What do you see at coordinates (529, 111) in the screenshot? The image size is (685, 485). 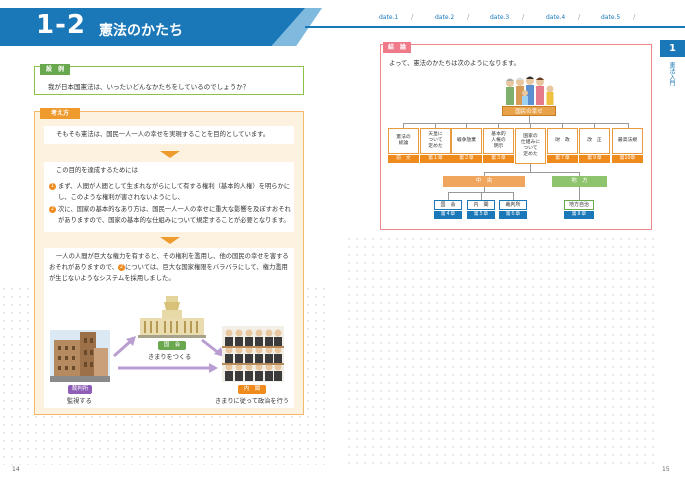 I see `happiness-box: 国民の幸せ` at bounding box center [529, 111].